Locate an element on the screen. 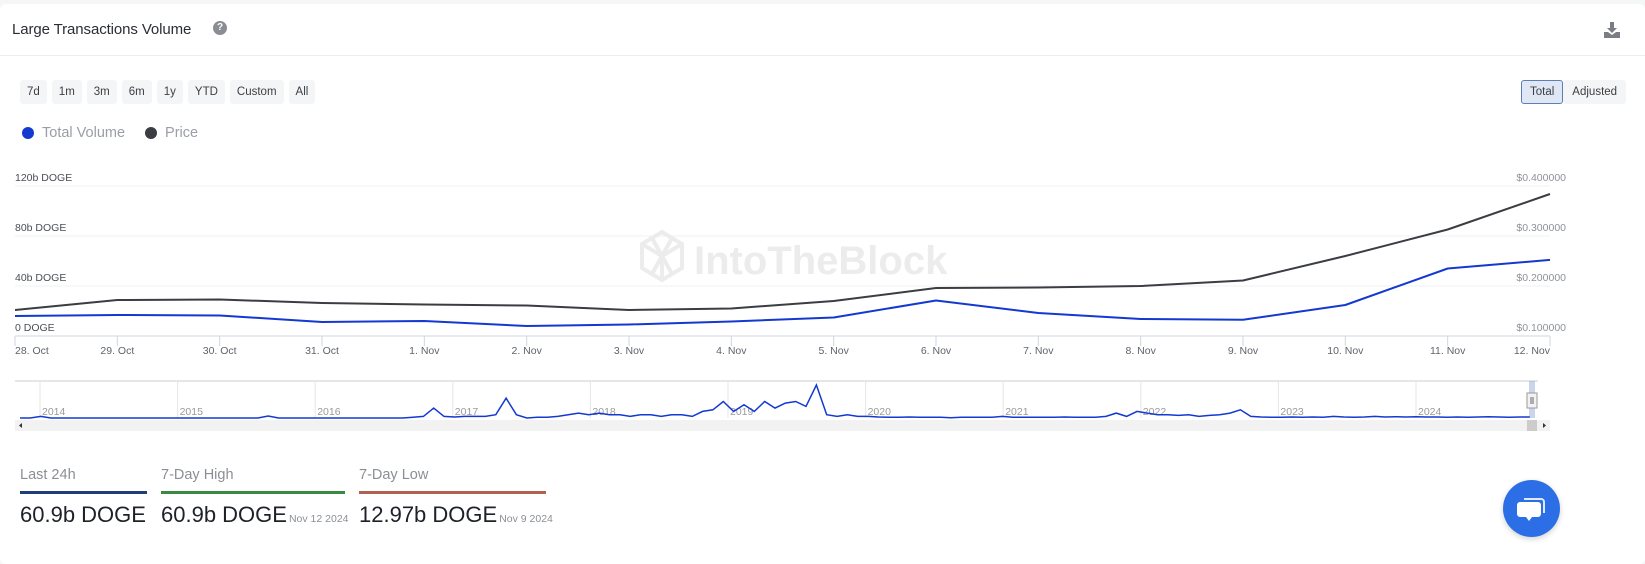 The image size is (1645, 564). stat-7-day-low: 7-Day Low 12.97b DOGE Nov 9 2024 is located at coordinates (456, 497).